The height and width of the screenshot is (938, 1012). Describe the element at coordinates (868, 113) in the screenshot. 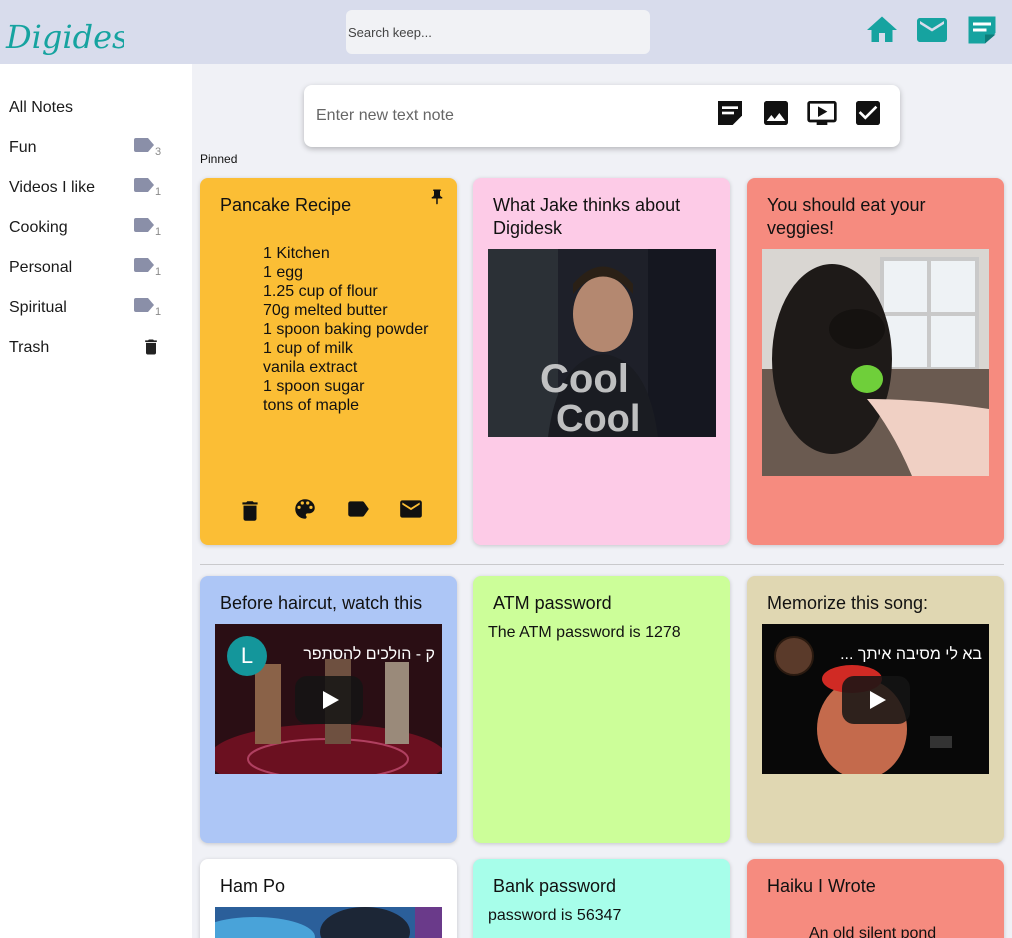

I see `todo-icon` at that location.